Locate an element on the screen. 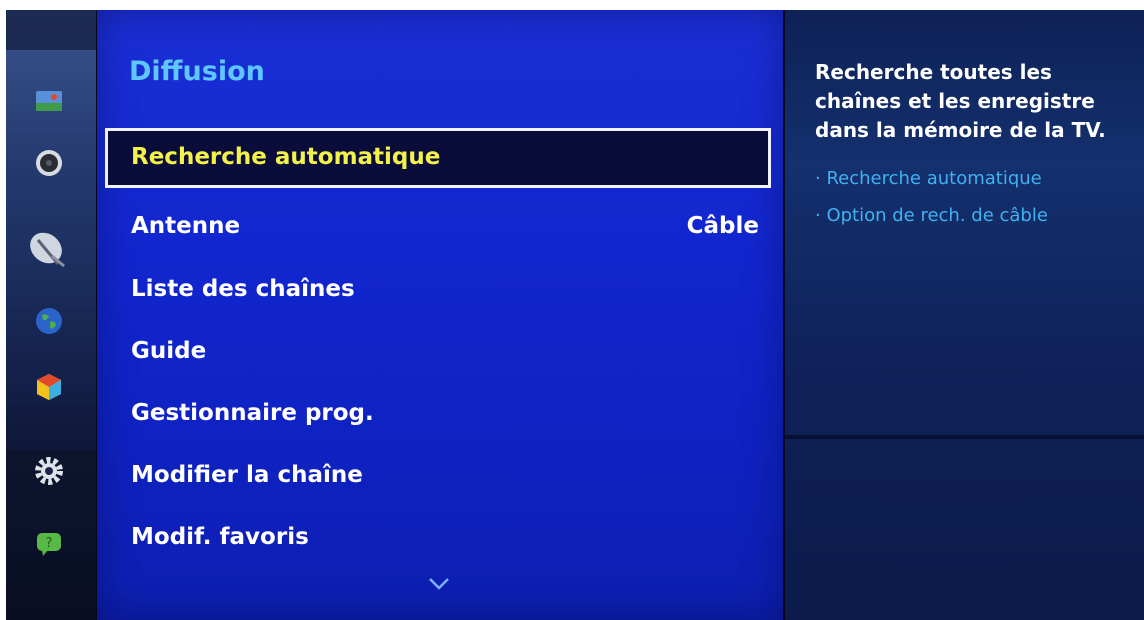 This screenshot has height=620, width=1144. help-link-recherche-automatique: · Recherche automatique is located at coordinates (928, 178).